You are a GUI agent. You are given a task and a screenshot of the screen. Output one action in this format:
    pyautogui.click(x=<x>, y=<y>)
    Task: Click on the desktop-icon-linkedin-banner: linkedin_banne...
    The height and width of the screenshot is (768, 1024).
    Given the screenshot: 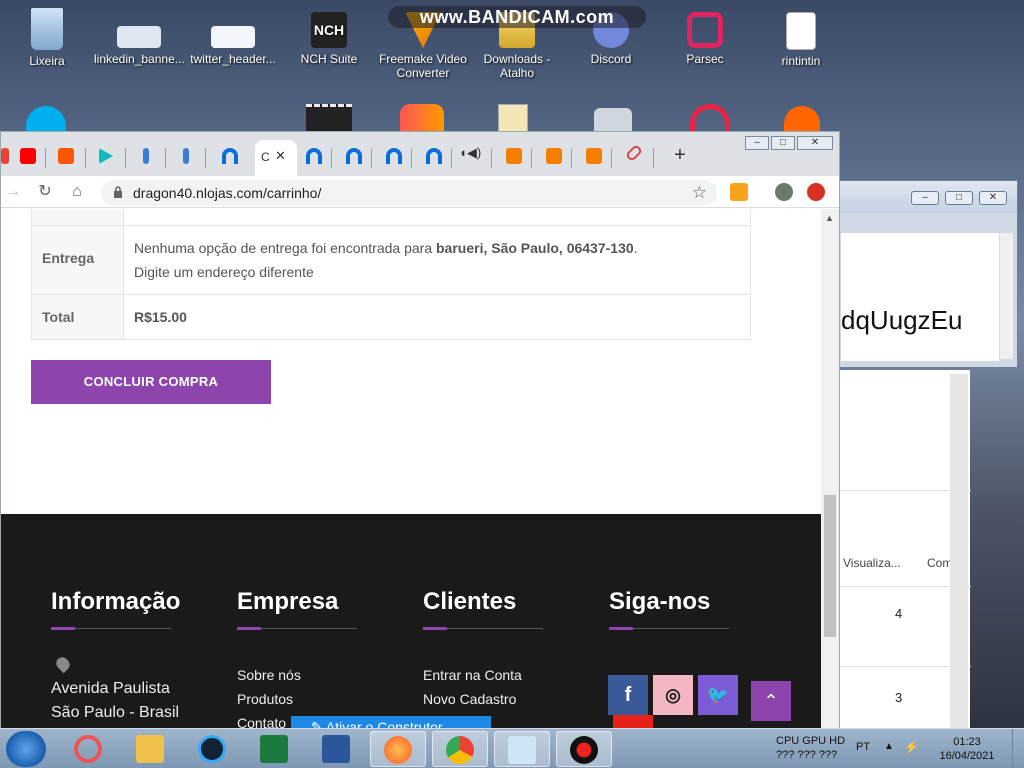 What is the action you would take?
    pyautogui.click(x=139, y=46)
    